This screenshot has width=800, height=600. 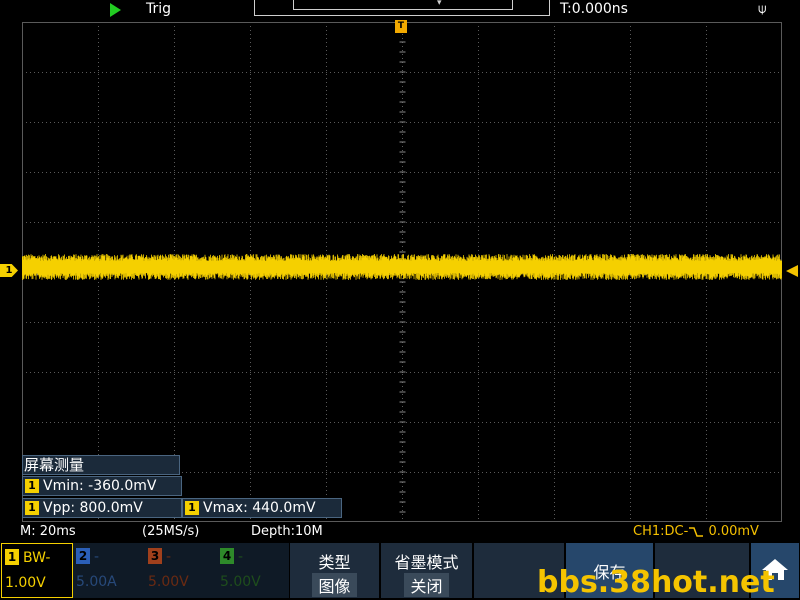 I want to click on channel-number: 4, so click(x=227, y=556).